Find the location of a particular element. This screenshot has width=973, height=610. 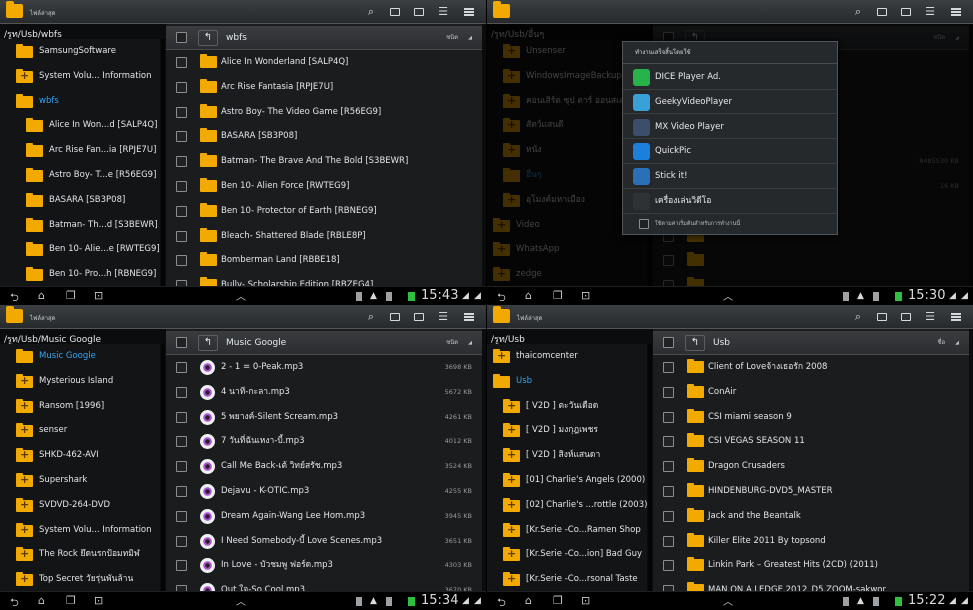

list-item: Call Me Back-เต้ วิทย์สรัช.mp3 3524 KB is located at coordinates (324, 466).